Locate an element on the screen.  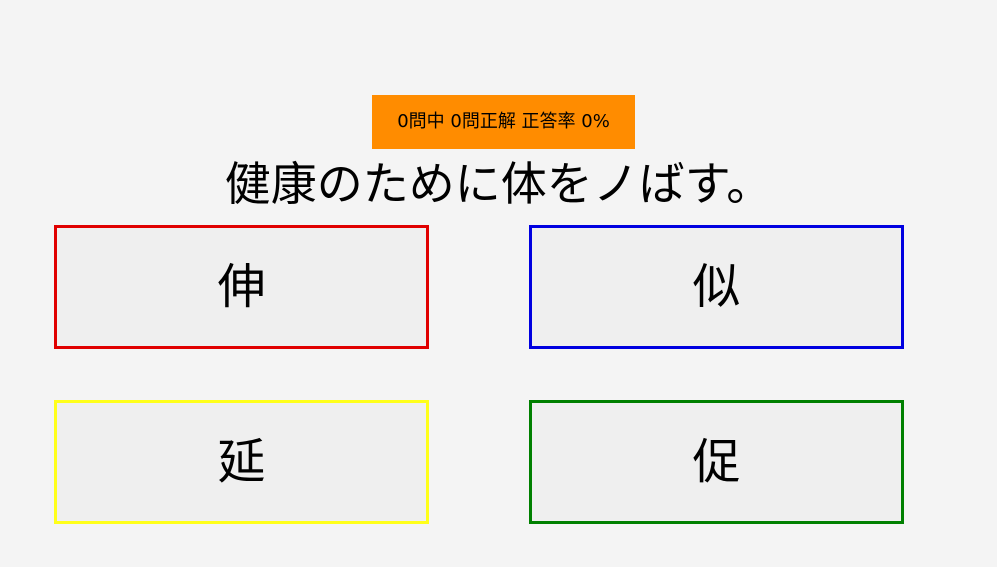
choice-button-4: 促 is located at coordinates (716, 462).